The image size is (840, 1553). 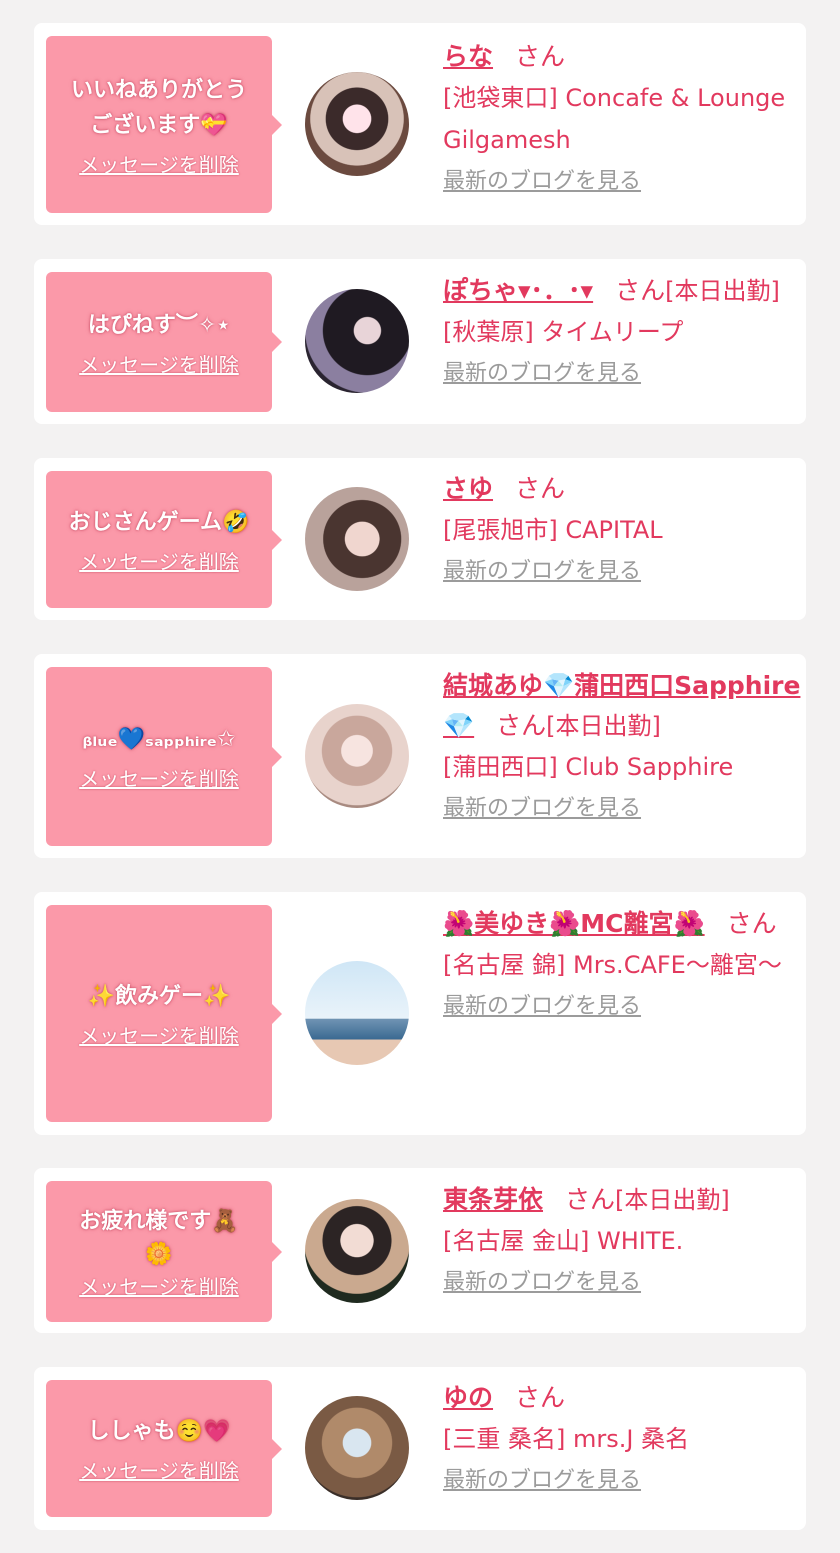 What do you see at coordinates (159, 522) in the screenshot?
I see `message-text: おじさんゲーム🤣` at bounding box center [159, 522].